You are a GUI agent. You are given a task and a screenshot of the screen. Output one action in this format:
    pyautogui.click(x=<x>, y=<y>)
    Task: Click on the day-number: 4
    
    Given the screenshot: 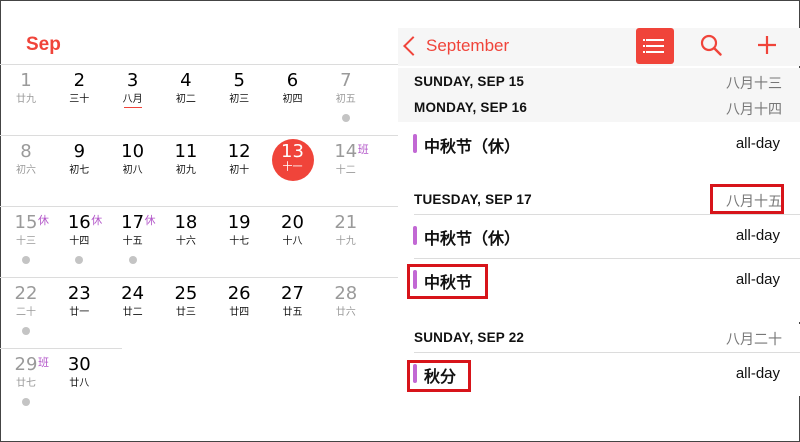 What is the action you would take?
    pyautogui.click(x=186, y=80)
    